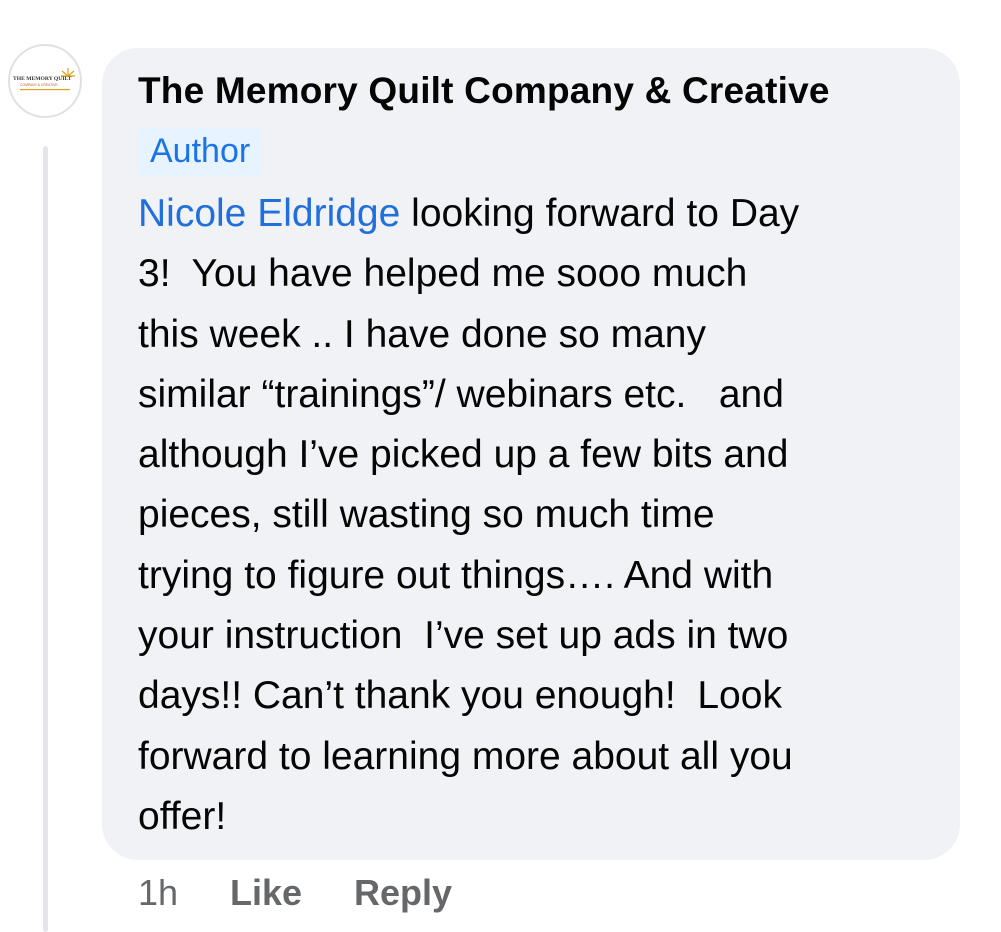  I want to click on avatar-logo-subtext: COMPANY & CREATIVE, so click(39, 85).